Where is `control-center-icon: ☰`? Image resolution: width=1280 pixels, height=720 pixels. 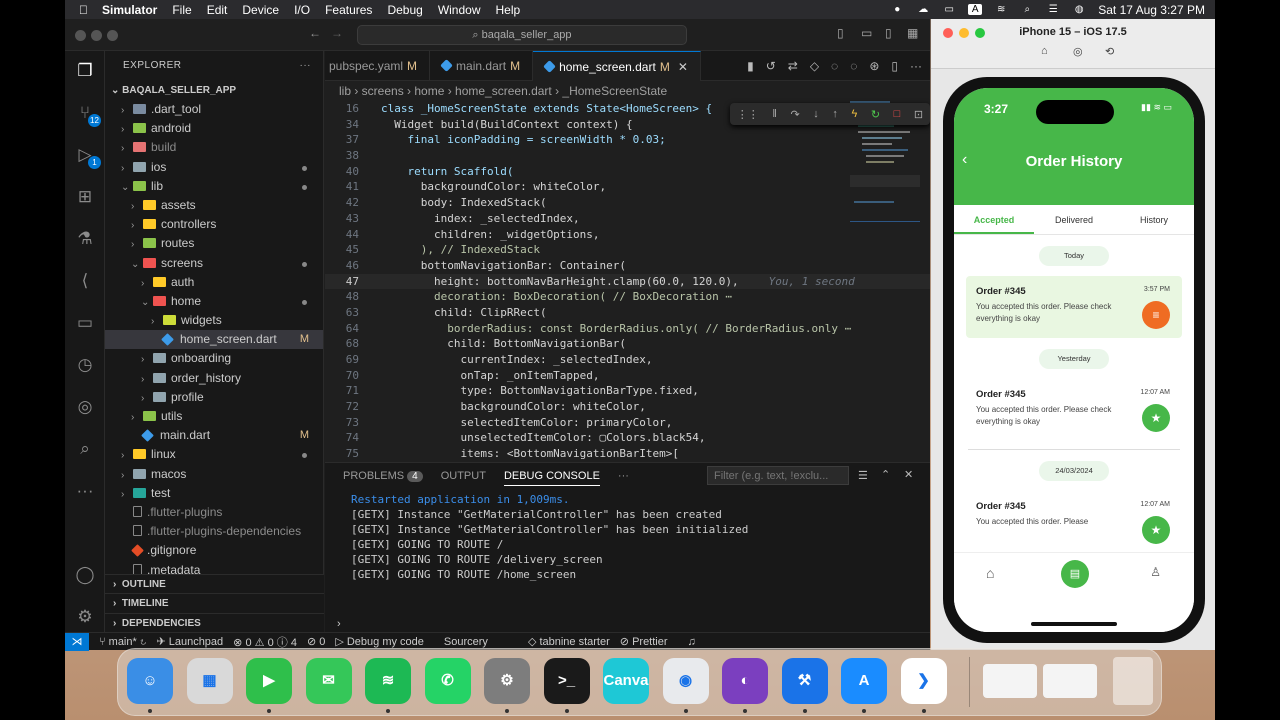 control-center-icon: ☰ is located at coordinates (1053, 9).